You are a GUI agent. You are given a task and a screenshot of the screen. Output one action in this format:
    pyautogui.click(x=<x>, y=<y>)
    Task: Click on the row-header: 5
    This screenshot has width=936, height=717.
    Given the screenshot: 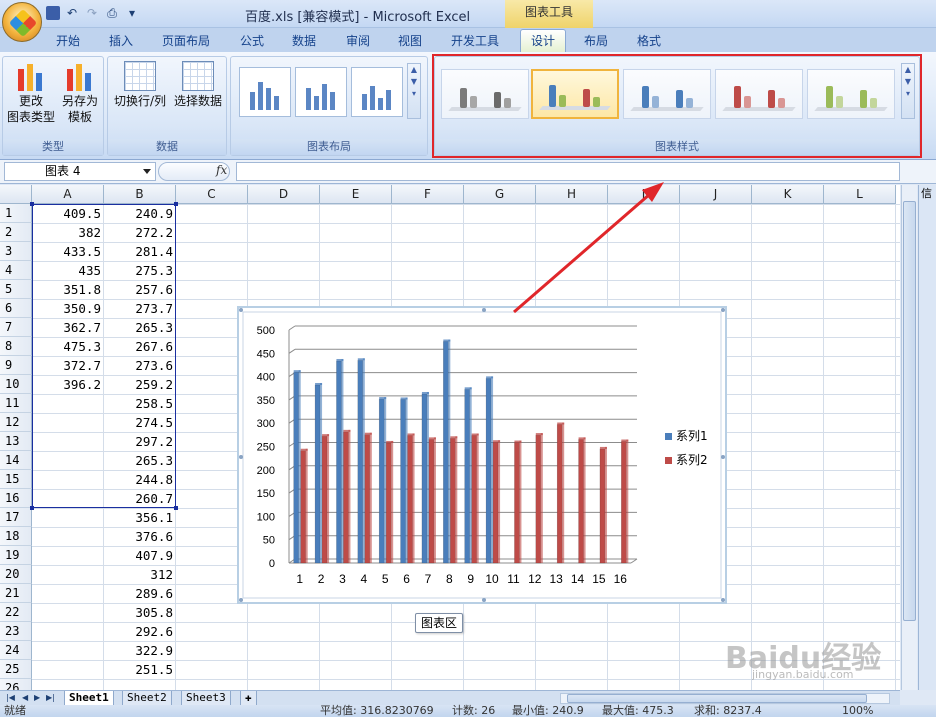 What is the action you would take?
    pyautogui.click(x=16, y=289)
    